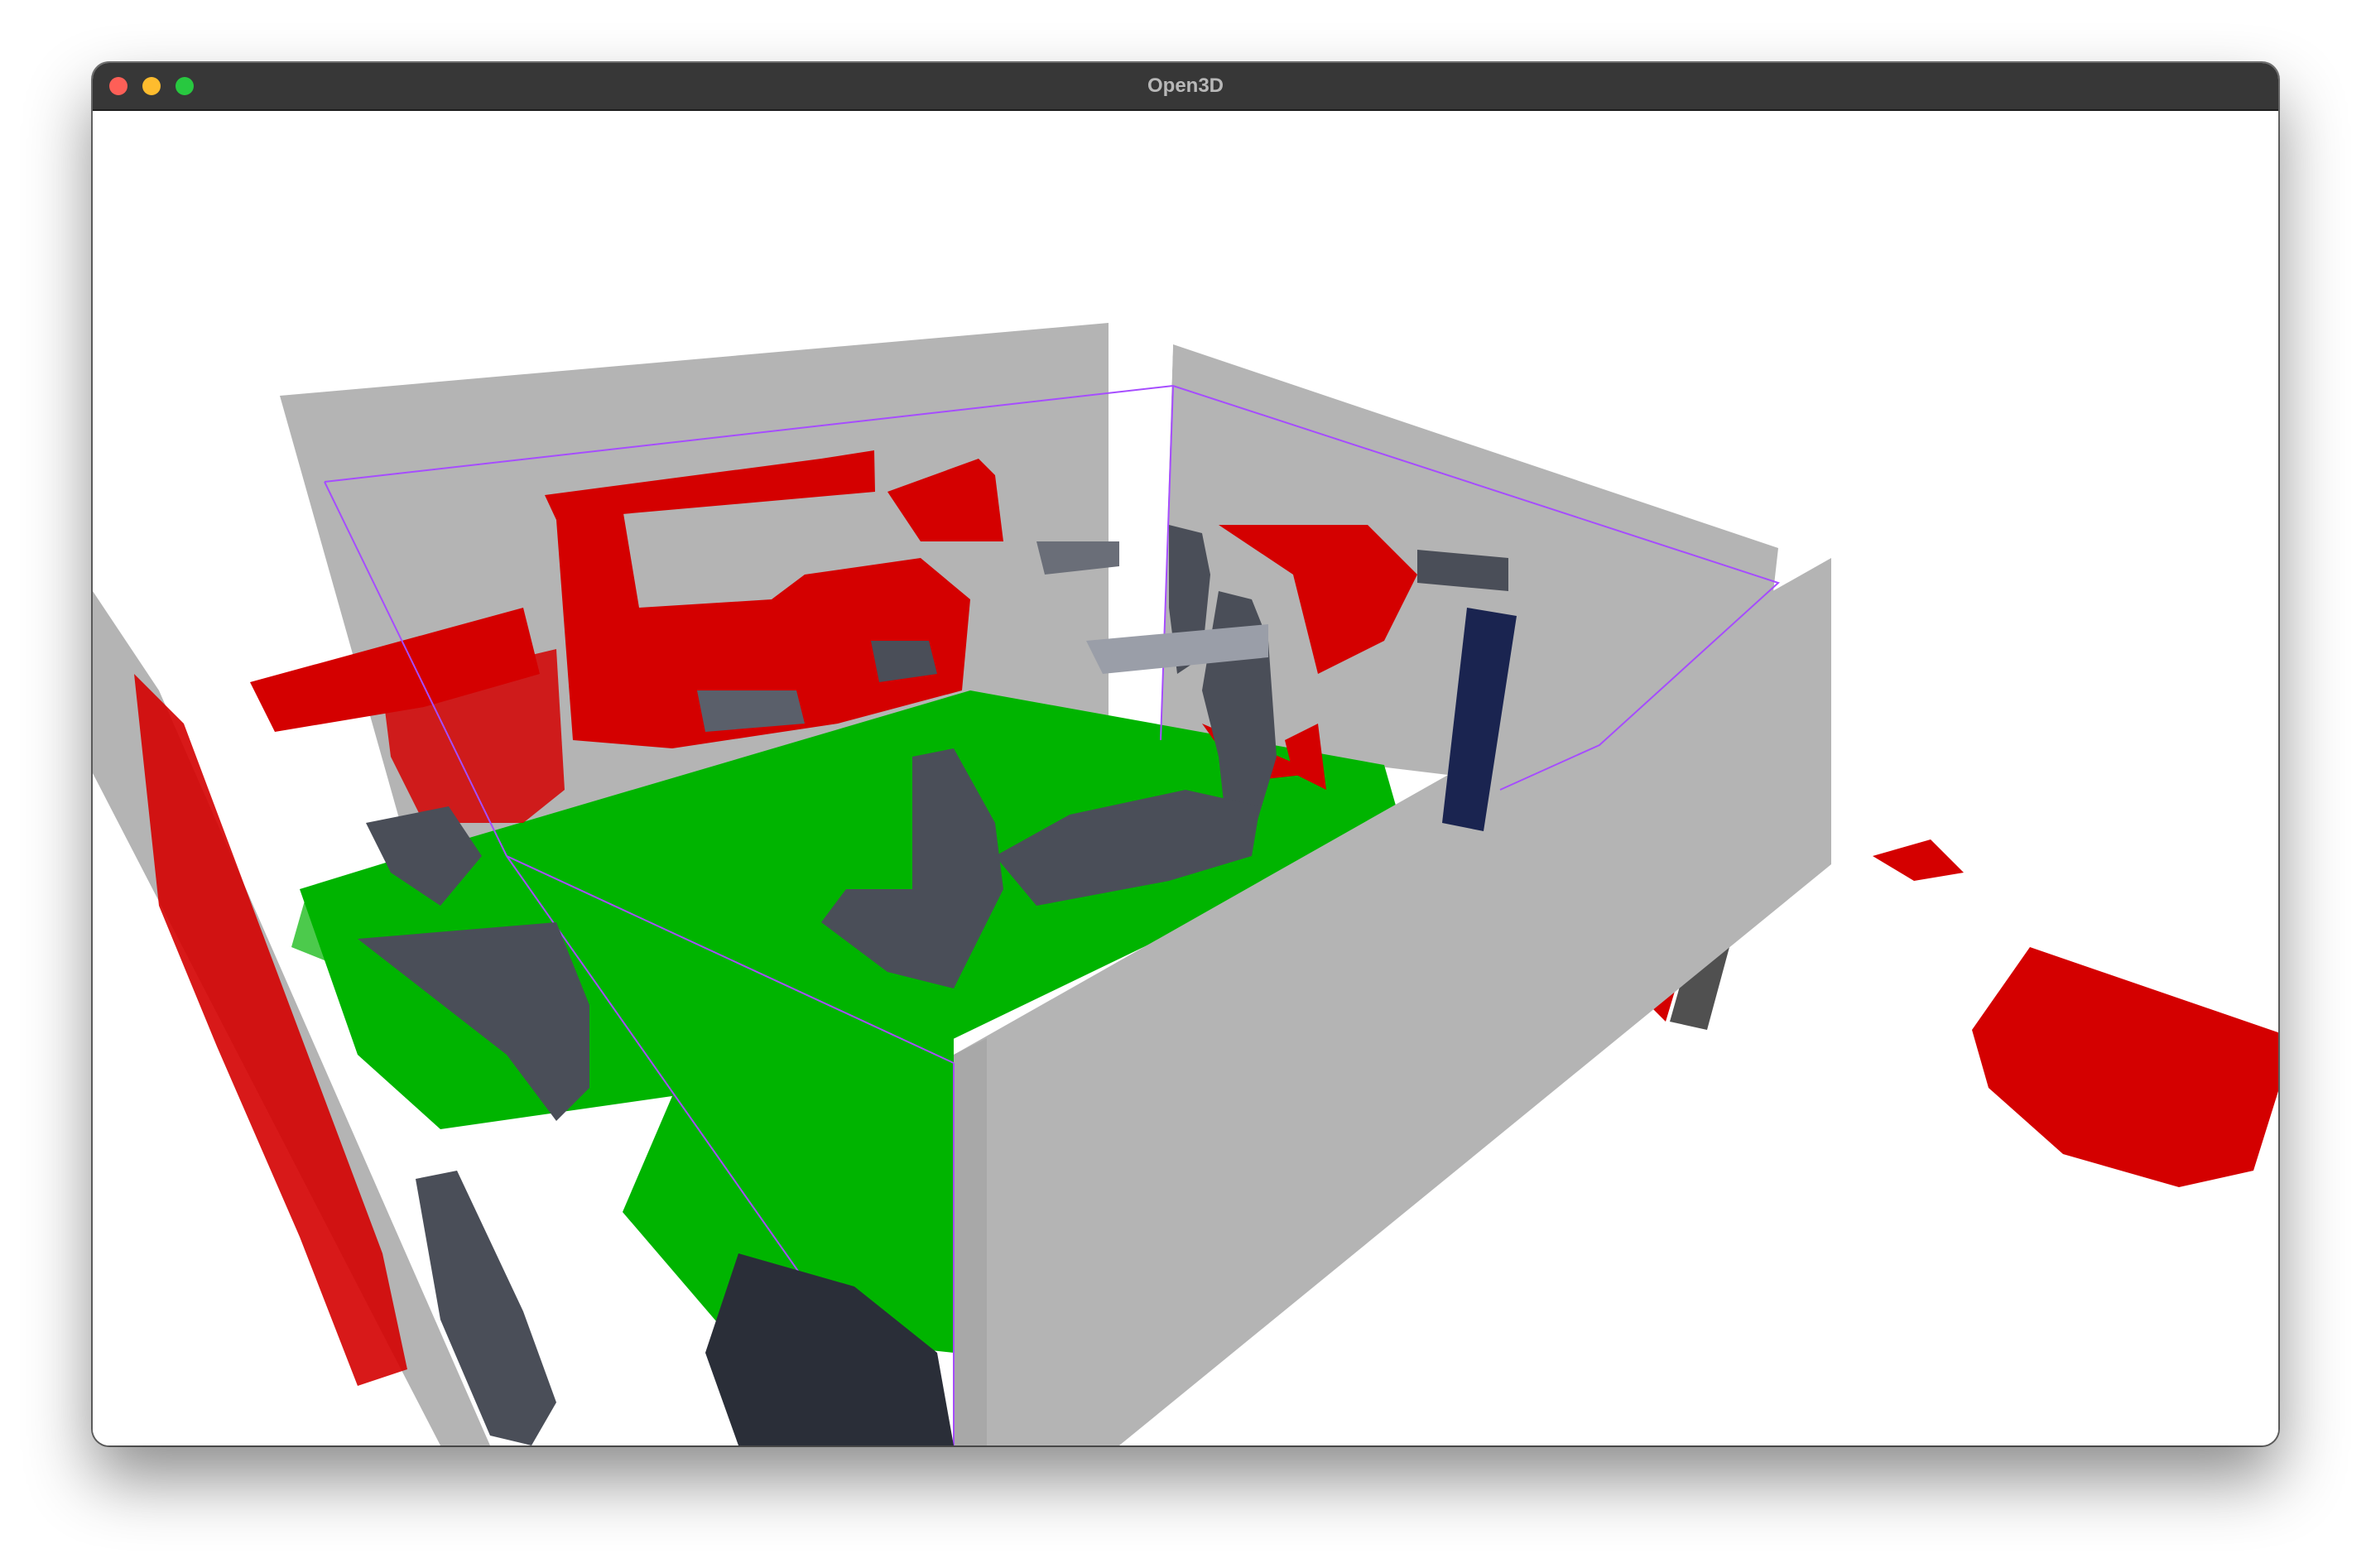 This screenshot has width=2371, height=1568. I want to click on window-title: Open3D, so click(1185, 86).